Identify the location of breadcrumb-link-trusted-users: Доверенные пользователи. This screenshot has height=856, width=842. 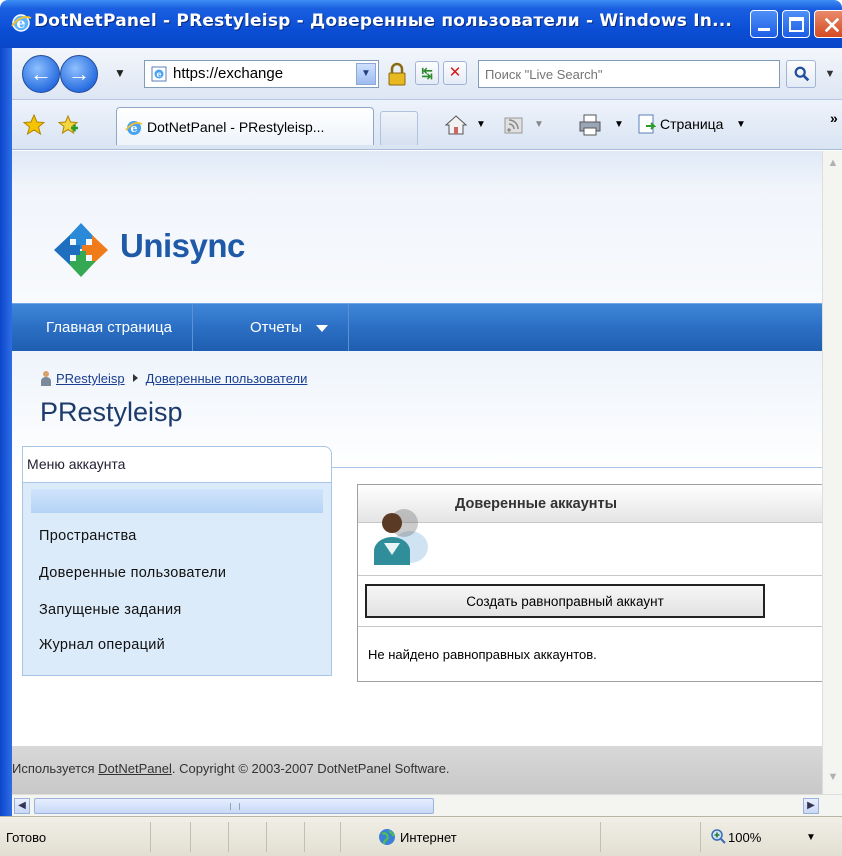
(227, 378).